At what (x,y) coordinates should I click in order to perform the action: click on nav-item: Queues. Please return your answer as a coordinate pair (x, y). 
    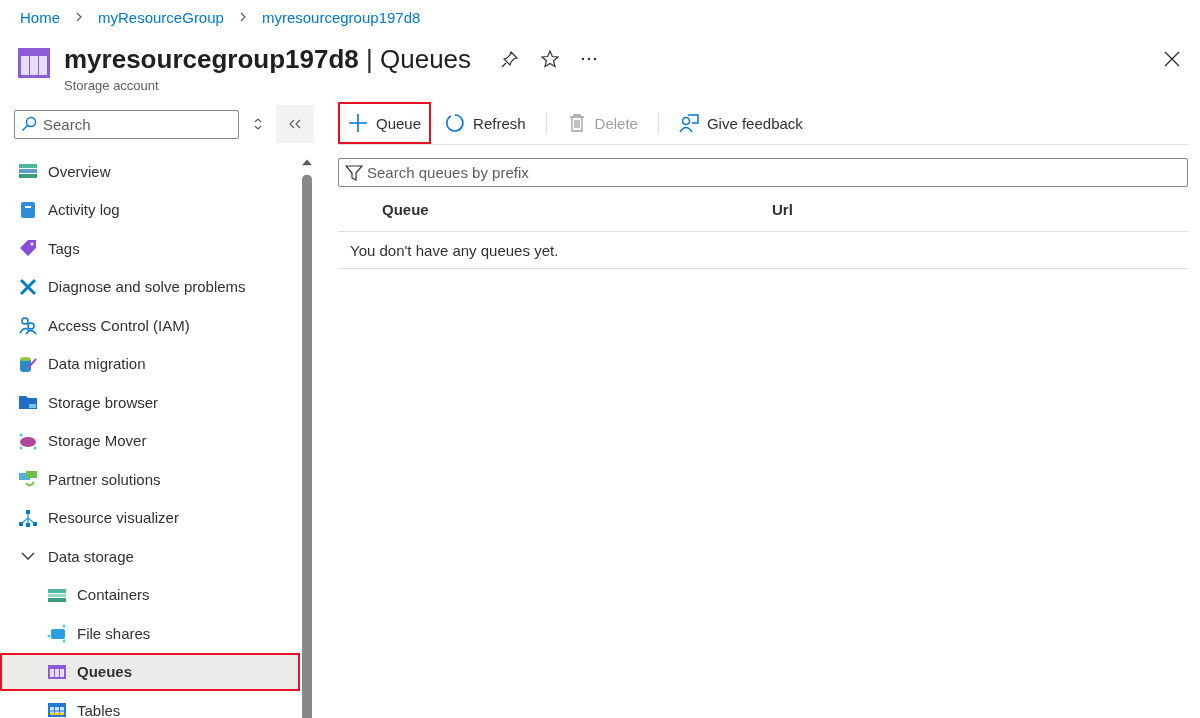
    Looking at the image, I should click on (150, 671).